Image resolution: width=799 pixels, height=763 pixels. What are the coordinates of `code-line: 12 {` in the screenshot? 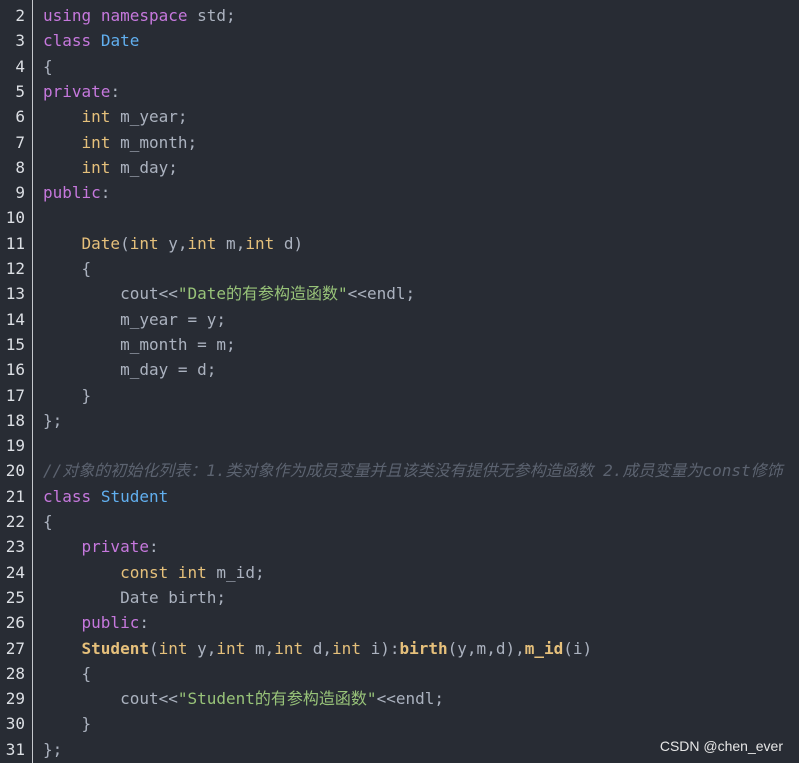 It's located at (399, 268).